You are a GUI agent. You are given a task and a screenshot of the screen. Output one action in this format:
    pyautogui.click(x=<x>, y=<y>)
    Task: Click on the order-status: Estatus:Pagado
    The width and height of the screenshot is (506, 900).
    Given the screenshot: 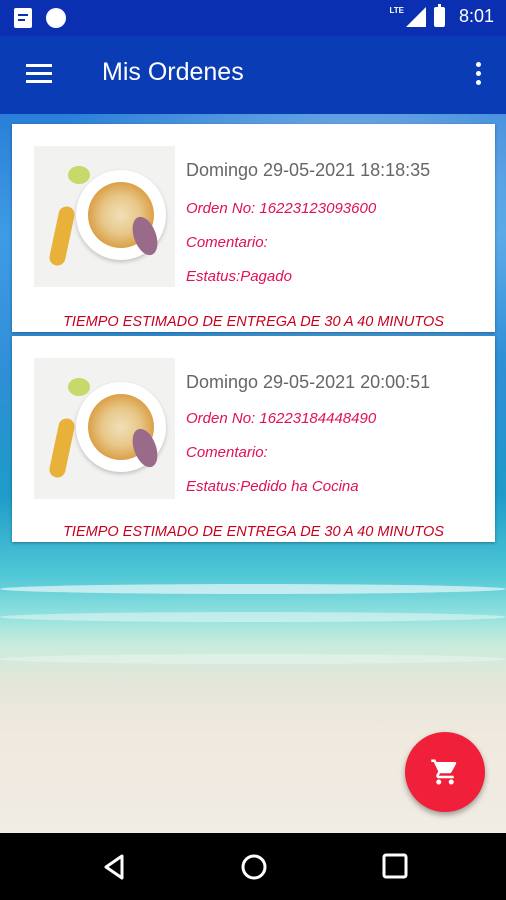 What is the action you would take?
    pyautogui.click(x=239, y=276)
    